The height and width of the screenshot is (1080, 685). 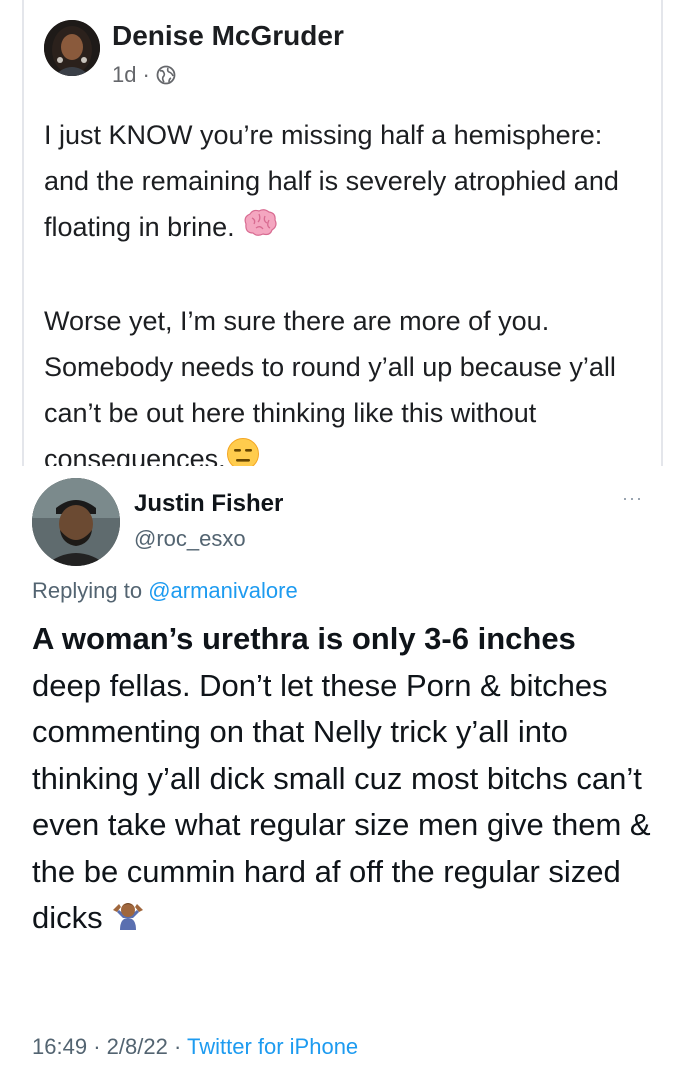 I want to click on post-border-left, so click(x=23, y=233).